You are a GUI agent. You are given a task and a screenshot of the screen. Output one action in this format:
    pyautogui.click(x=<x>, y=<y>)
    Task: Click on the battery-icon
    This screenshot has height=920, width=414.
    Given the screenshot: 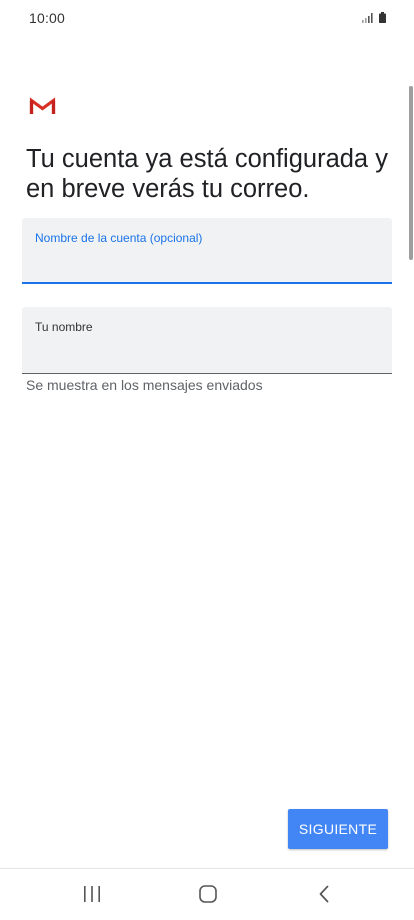 What is the action you would take?
    pyautogui.click(x=382, y=17)
    